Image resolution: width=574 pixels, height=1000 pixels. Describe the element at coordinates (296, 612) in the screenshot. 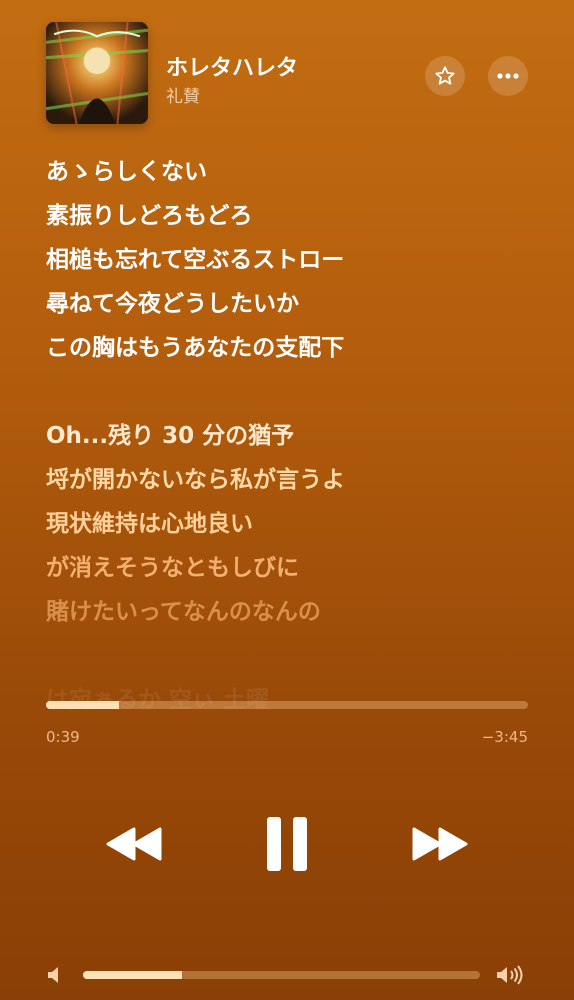

I see `lyric-line: 賭けたいってなんのなんの` at that location.